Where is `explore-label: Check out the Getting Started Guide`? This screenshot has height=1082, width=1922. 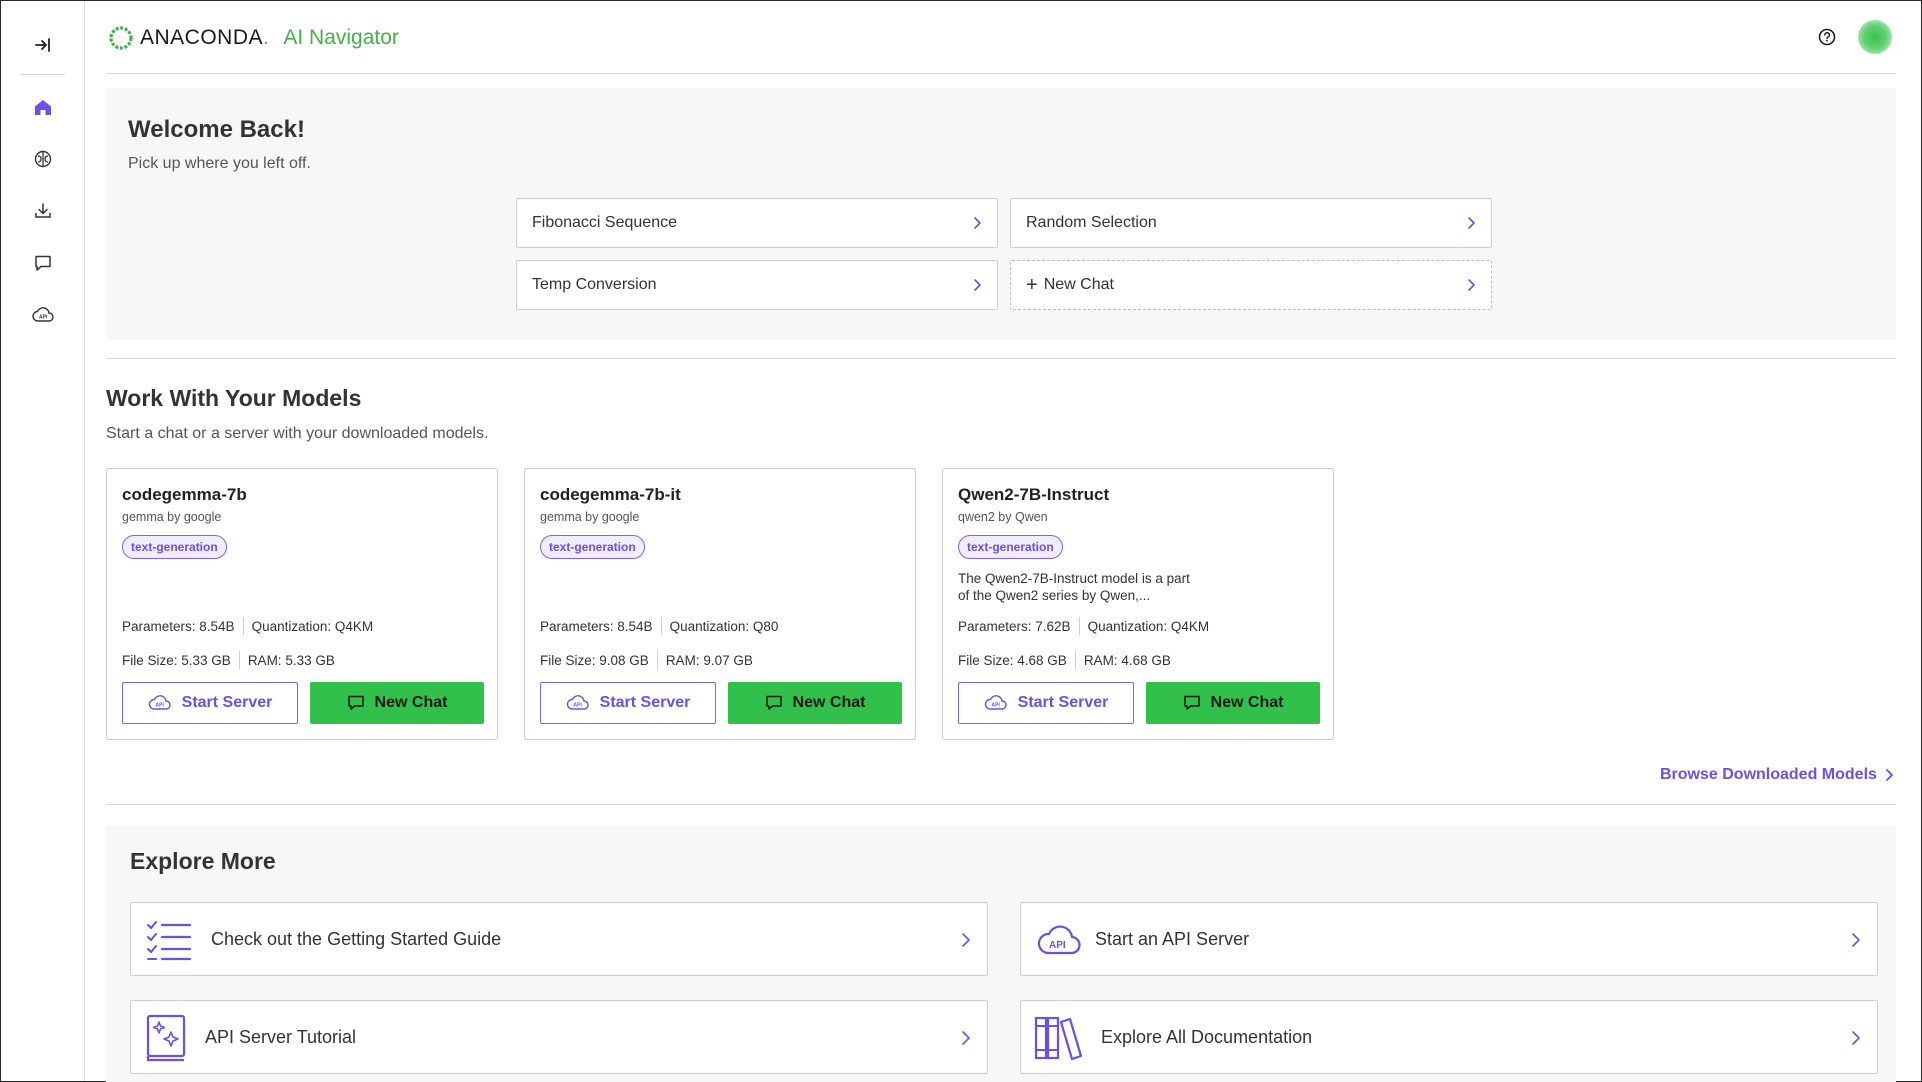 explore-label: Check out the Getting Started Guide is located at coordinates (356, 939).